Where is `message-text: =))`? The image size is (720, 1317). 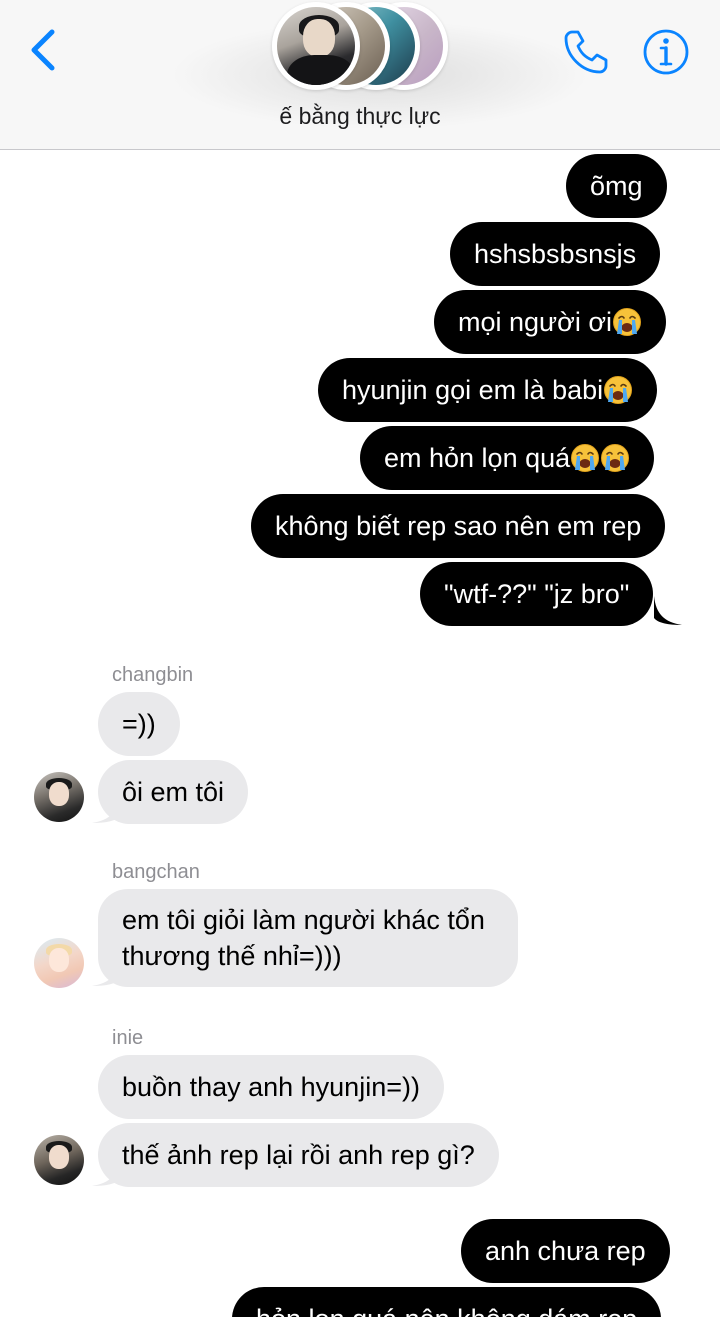 message-text: =)) is located at coordinates (139, 724).